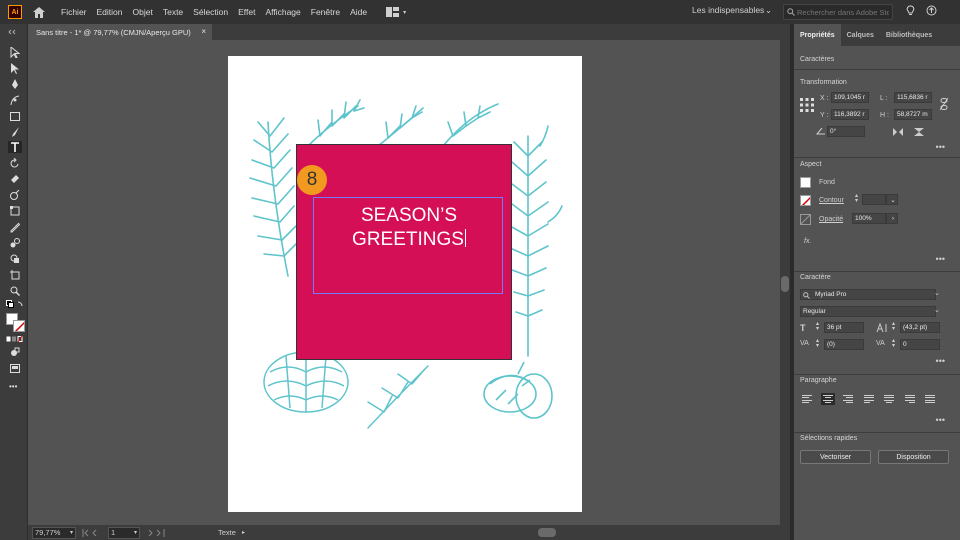 This screenshot has height=540, width=960. I want to click on angle-field: 0°, so click(846, 131).